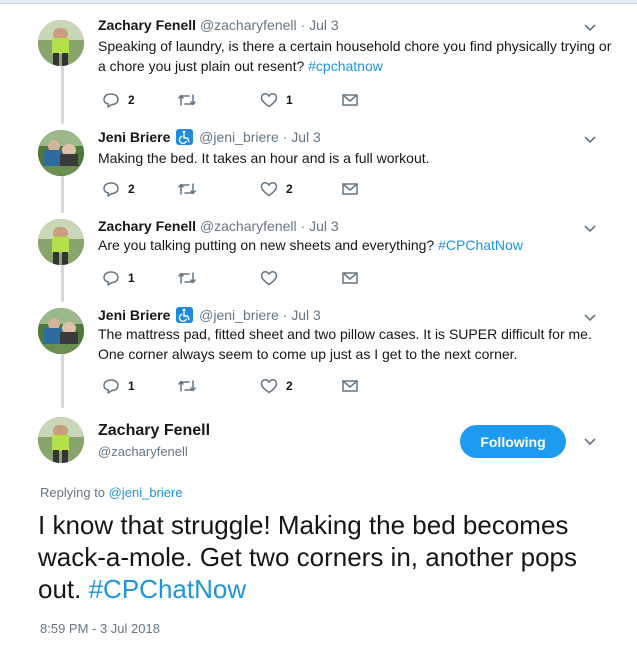  I want to click on top-nav-strip, so click(318, 2).